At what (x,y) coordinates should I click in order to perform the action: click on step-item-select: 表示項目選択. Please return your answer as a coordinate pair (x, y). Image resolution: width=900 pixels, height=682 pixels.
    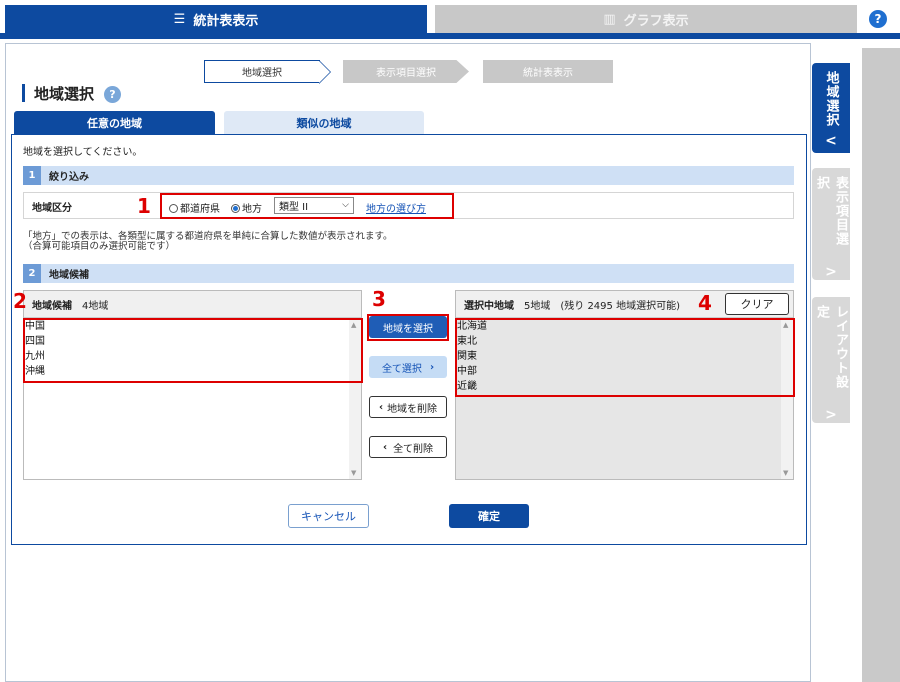
    Looking at the image, I should click on (406, 71).